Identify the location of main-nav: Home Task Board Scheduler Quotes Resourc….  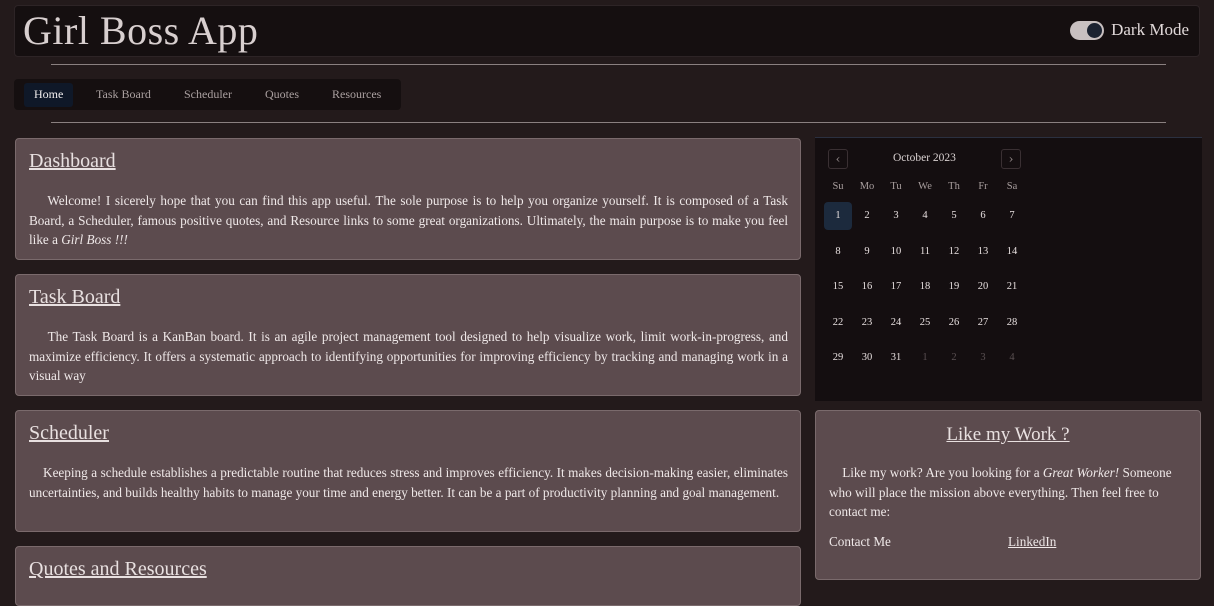
(207, 94).